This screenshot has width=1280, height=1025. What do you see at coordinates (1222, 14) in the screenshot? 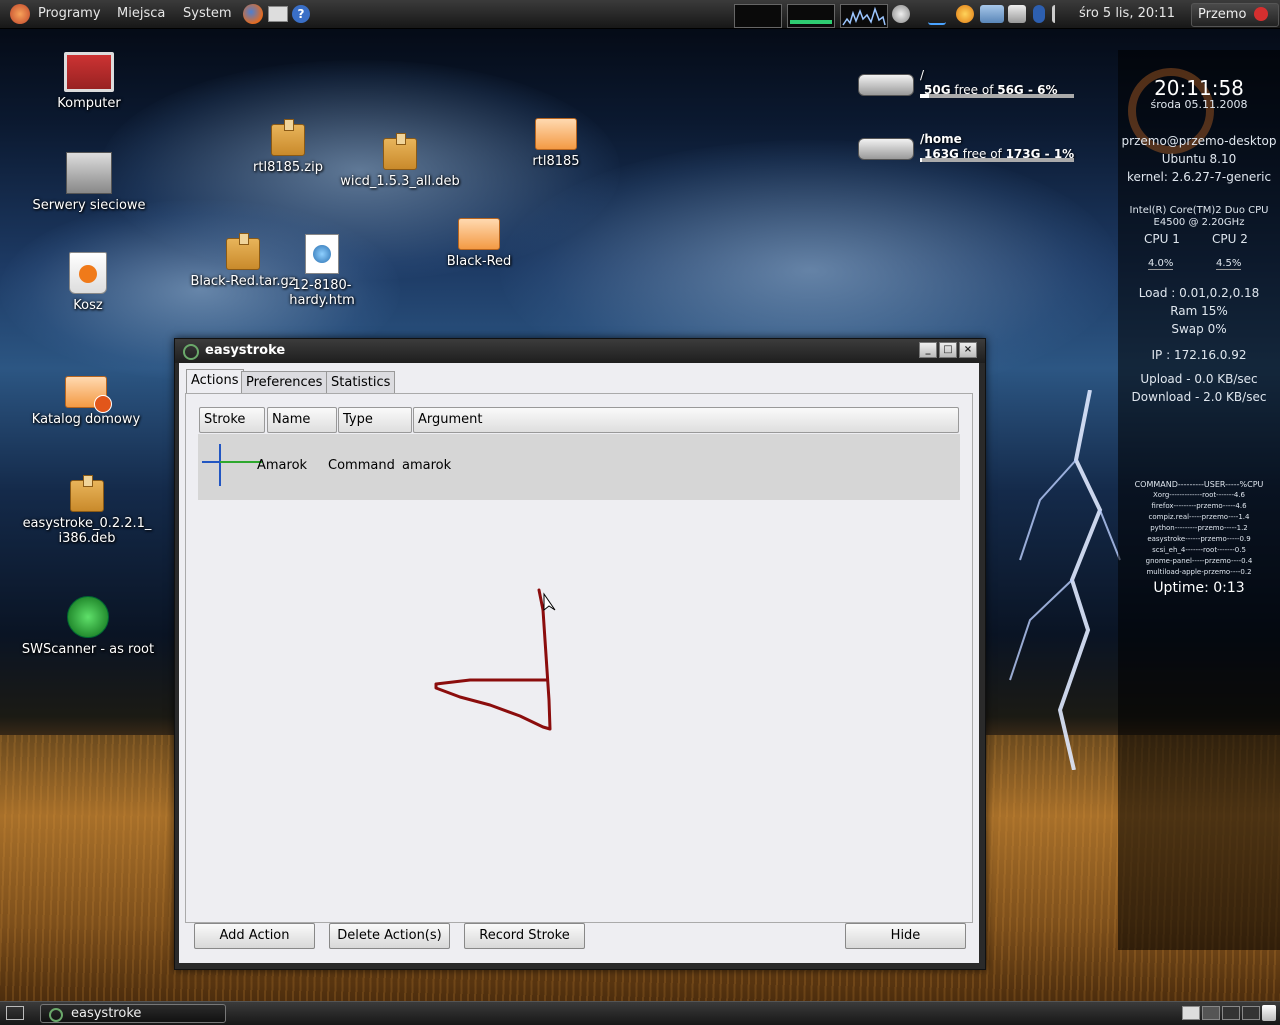
I see `user-switcher-label: Przemo` at bounding box center [1222, 14].